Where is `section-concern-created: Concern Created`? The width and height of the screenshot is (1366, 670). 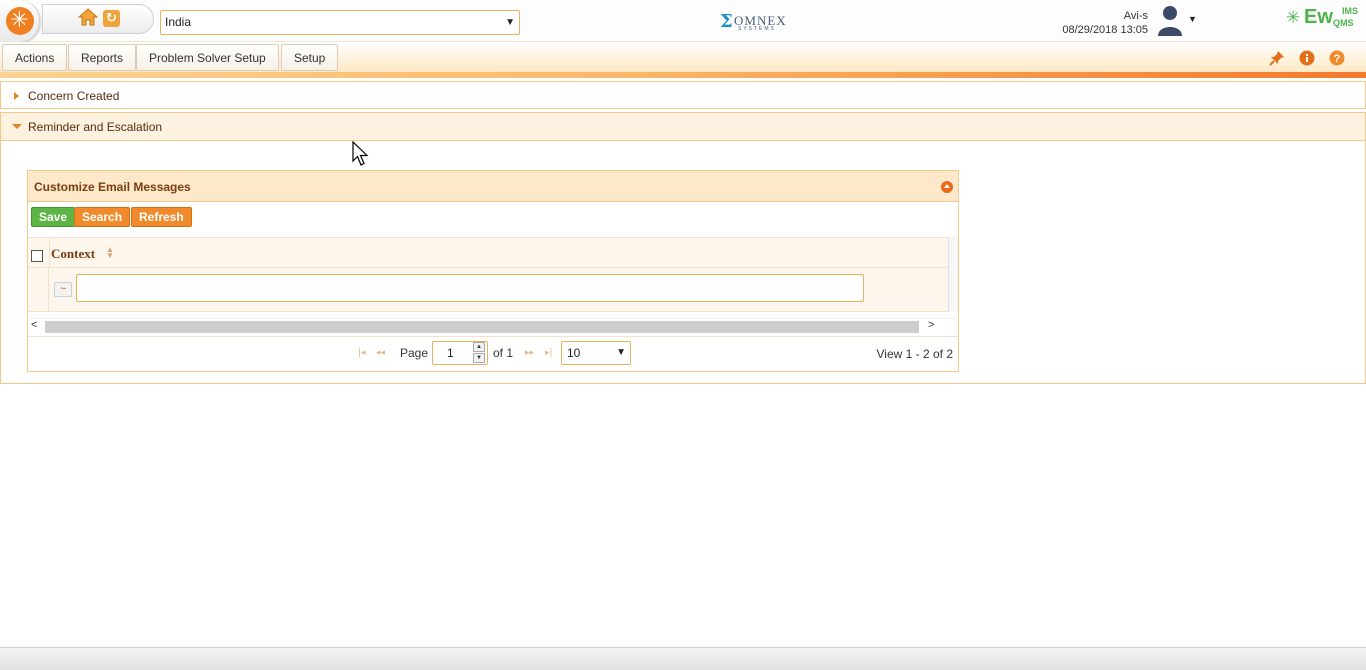 section-concern-created: Concern Created is located at coordinates (683, 95).